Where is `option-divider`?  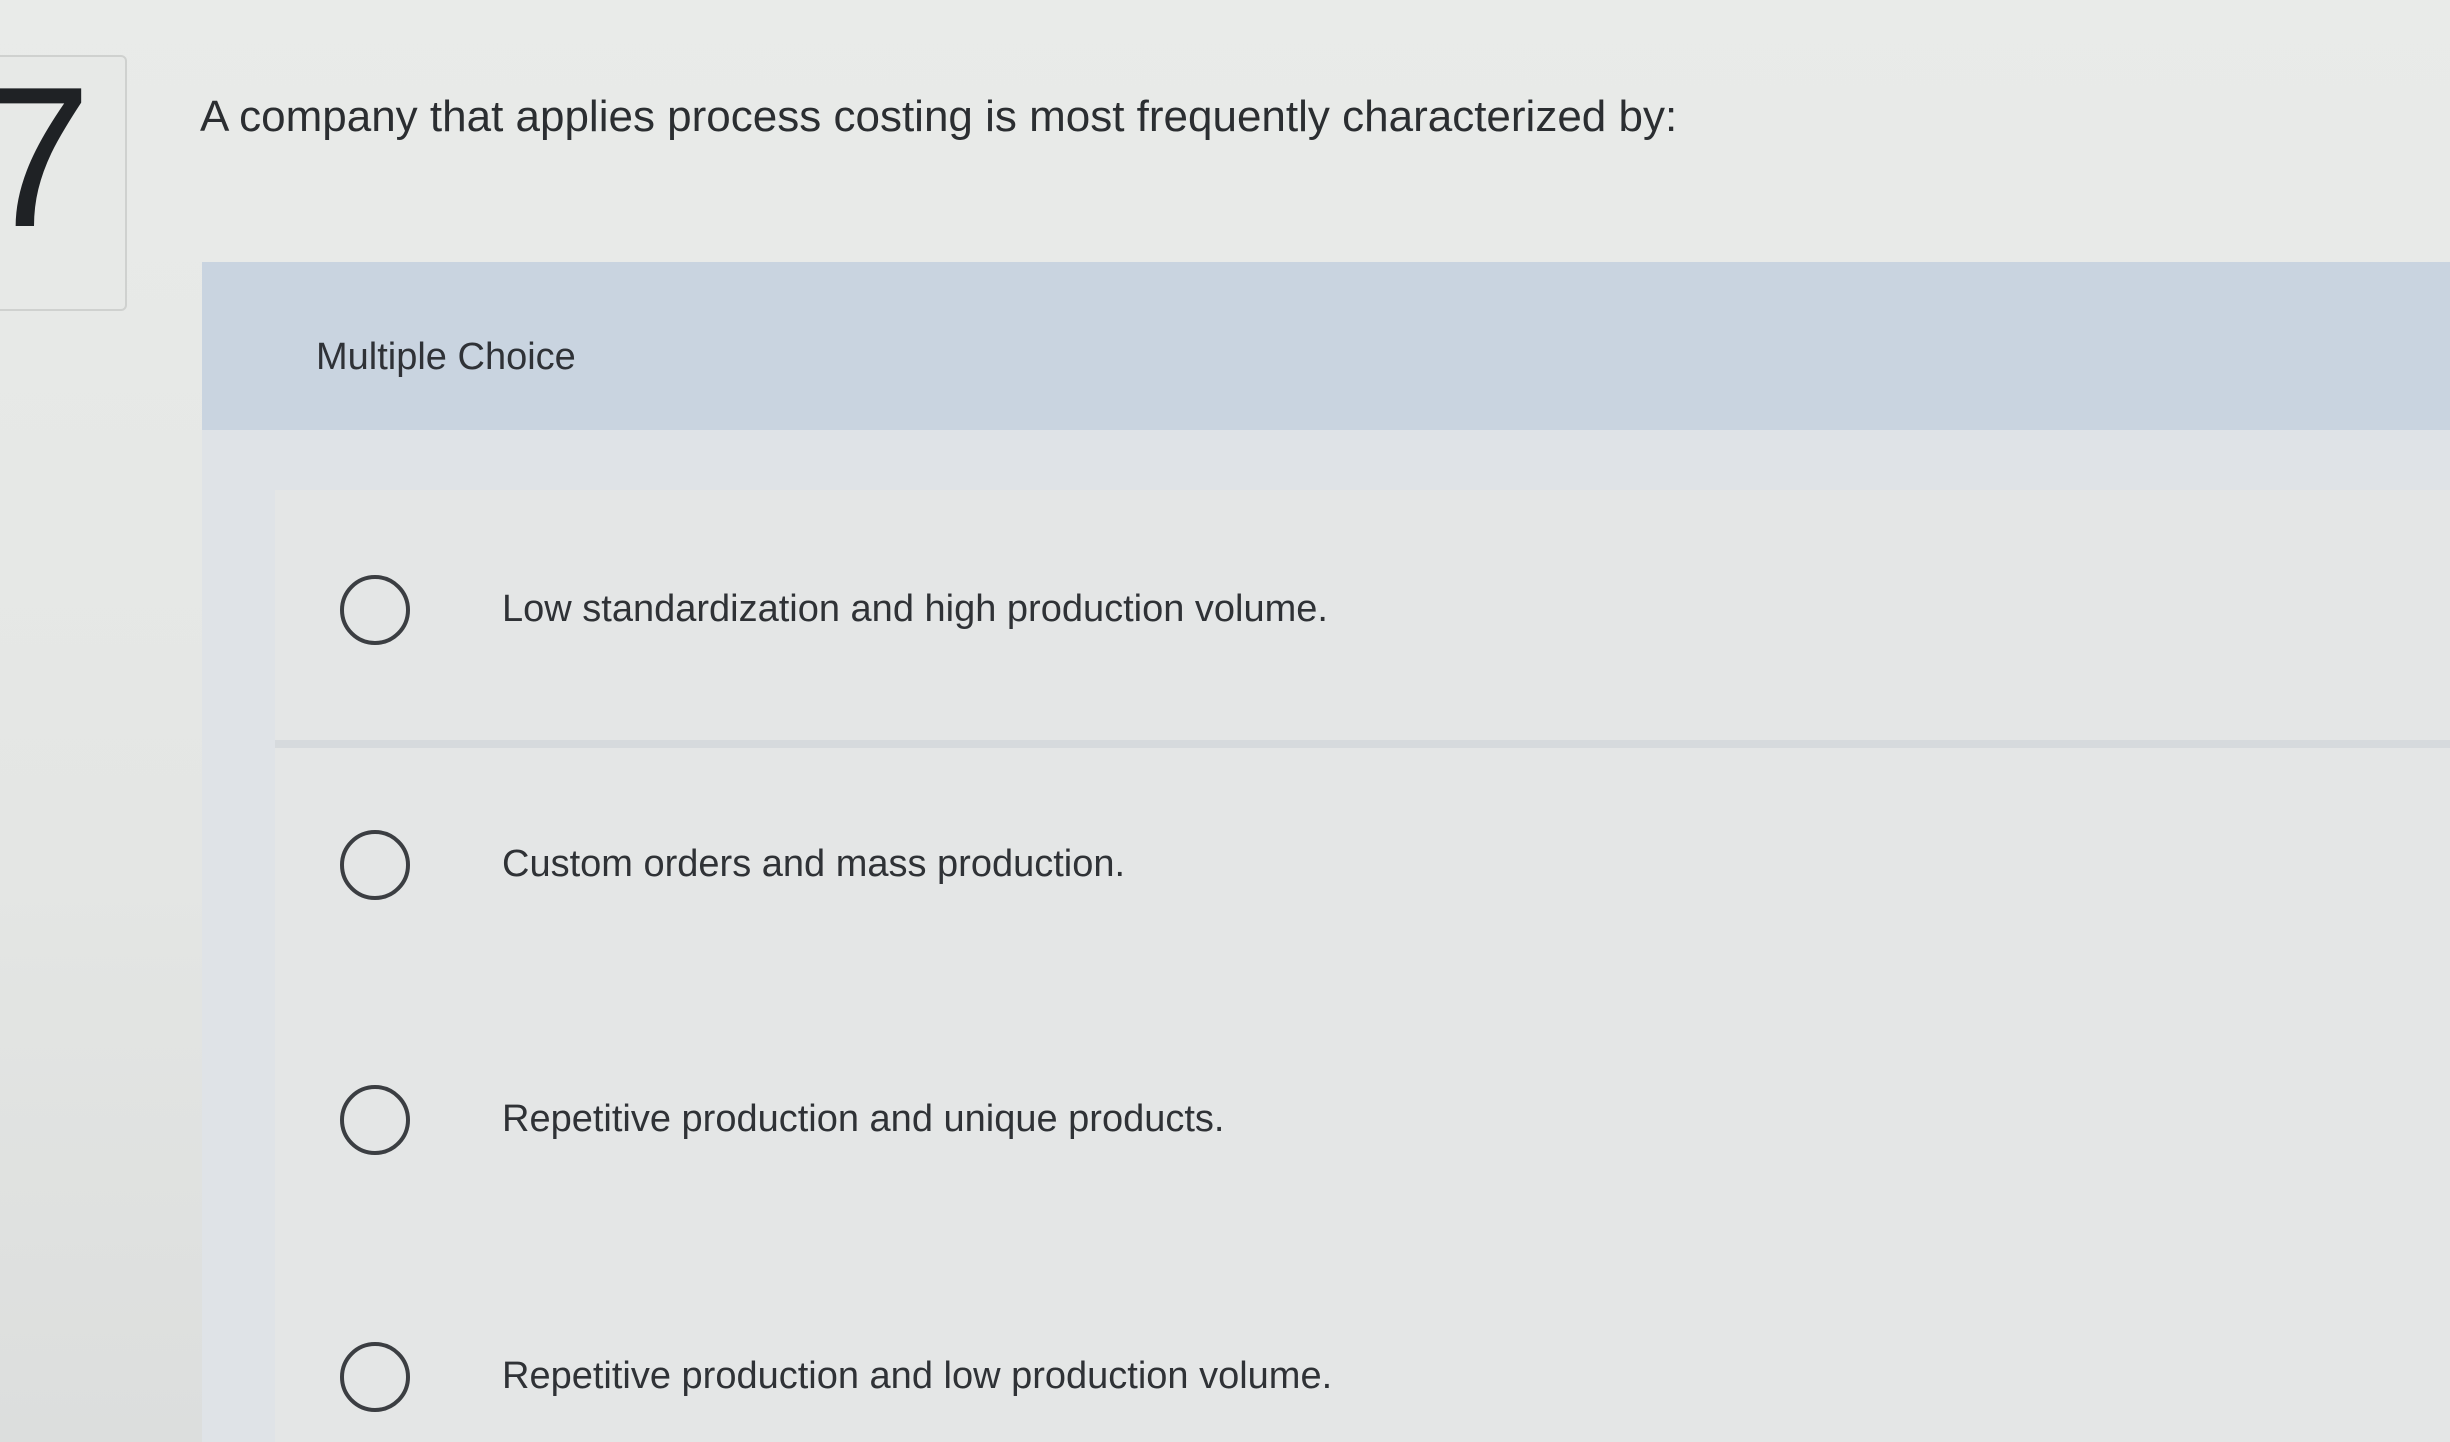
option-divider is located at coordinates (1362, 744).